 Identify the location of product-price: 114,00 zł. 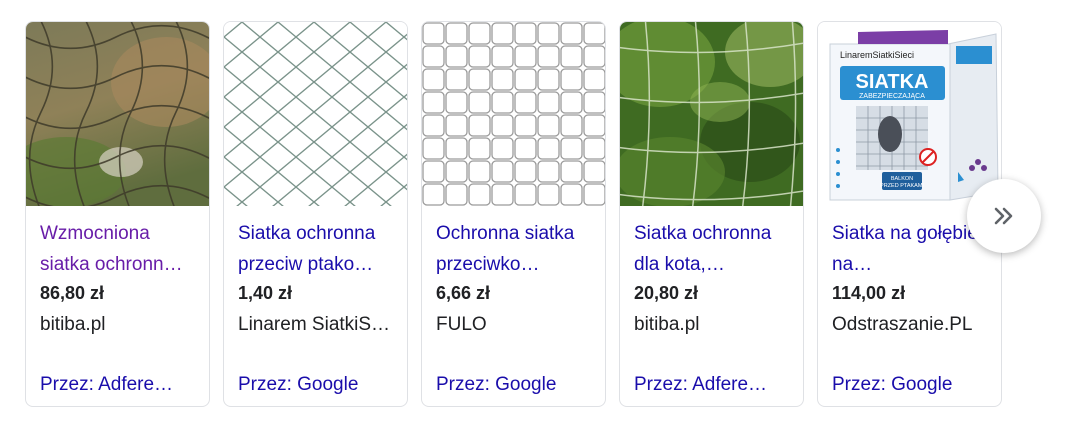
(869, 293).